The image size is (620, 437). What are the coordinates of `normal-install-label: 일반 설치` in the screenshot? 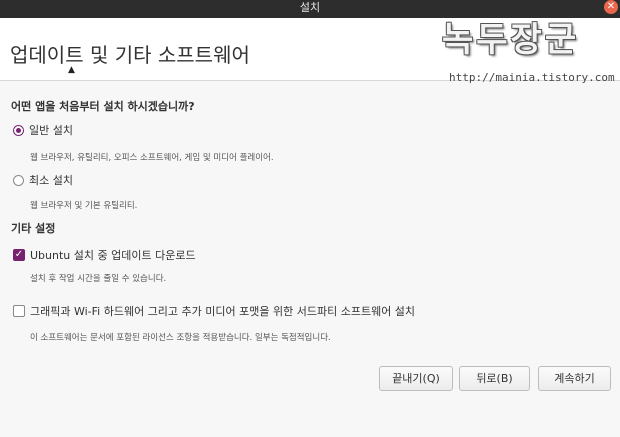 It's located at (51, 130).